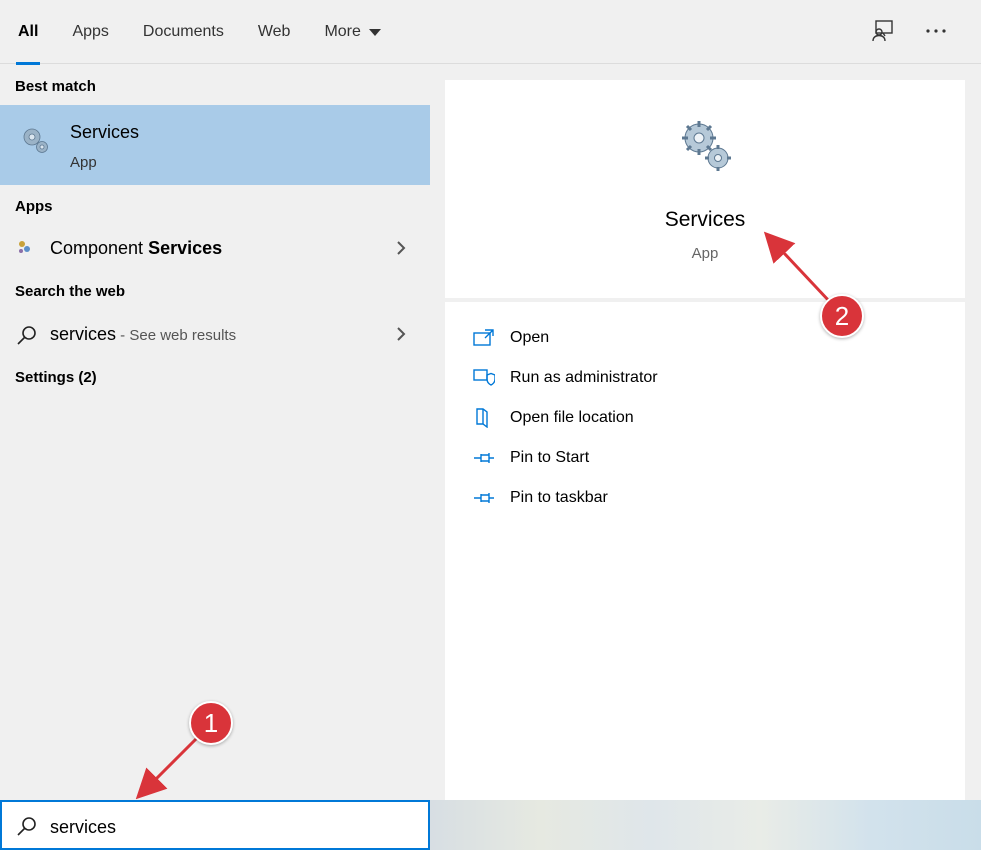 The image size is (981, 850). What do you see at coordinates (230, 827) in the screenshot?
I see `search-input` at bounding box center [230, 827].